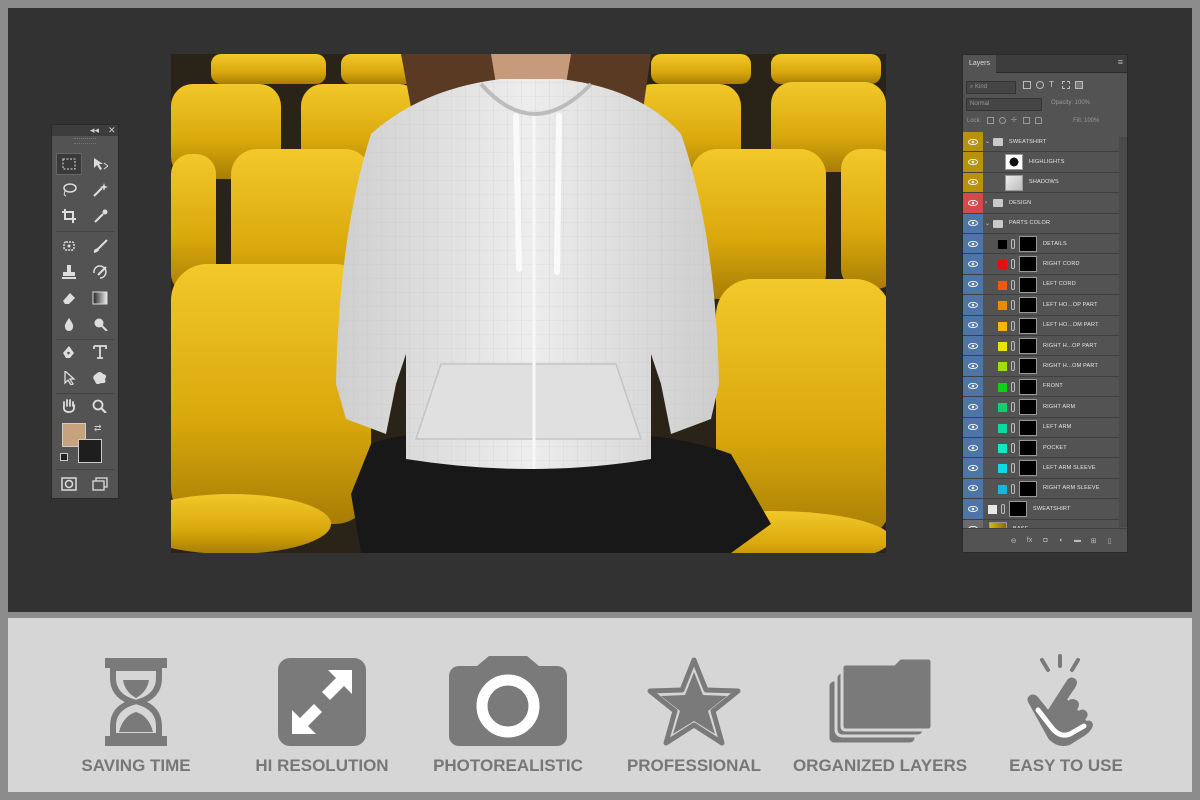 The height and width of the screenshot is (800, 1200). Describe the element at coordinates (1066, 85) in the screenshot. I see `filter-shape-icon` at that location.